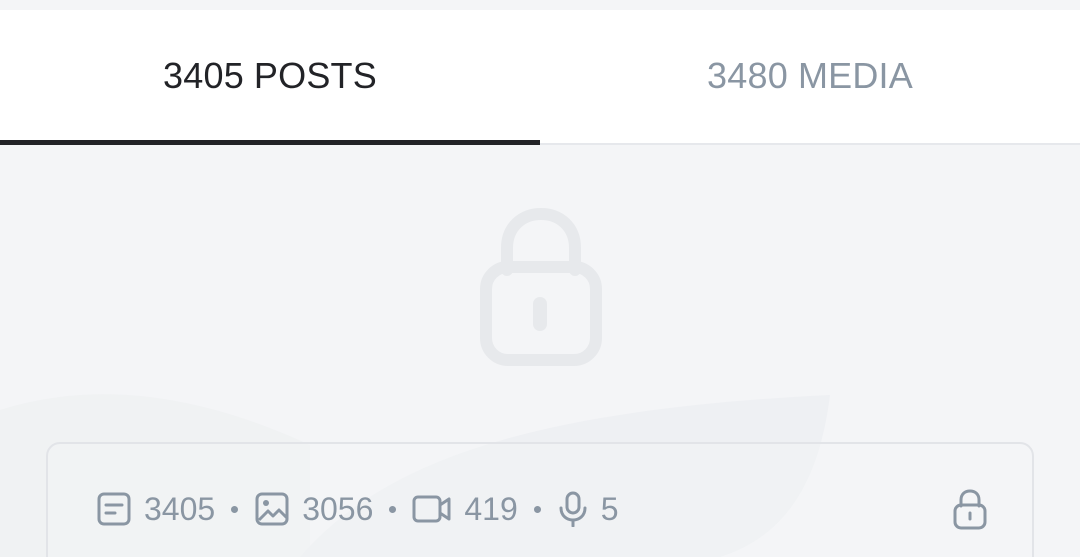  I want to click on stat-videos: 419, so click(465, 509).